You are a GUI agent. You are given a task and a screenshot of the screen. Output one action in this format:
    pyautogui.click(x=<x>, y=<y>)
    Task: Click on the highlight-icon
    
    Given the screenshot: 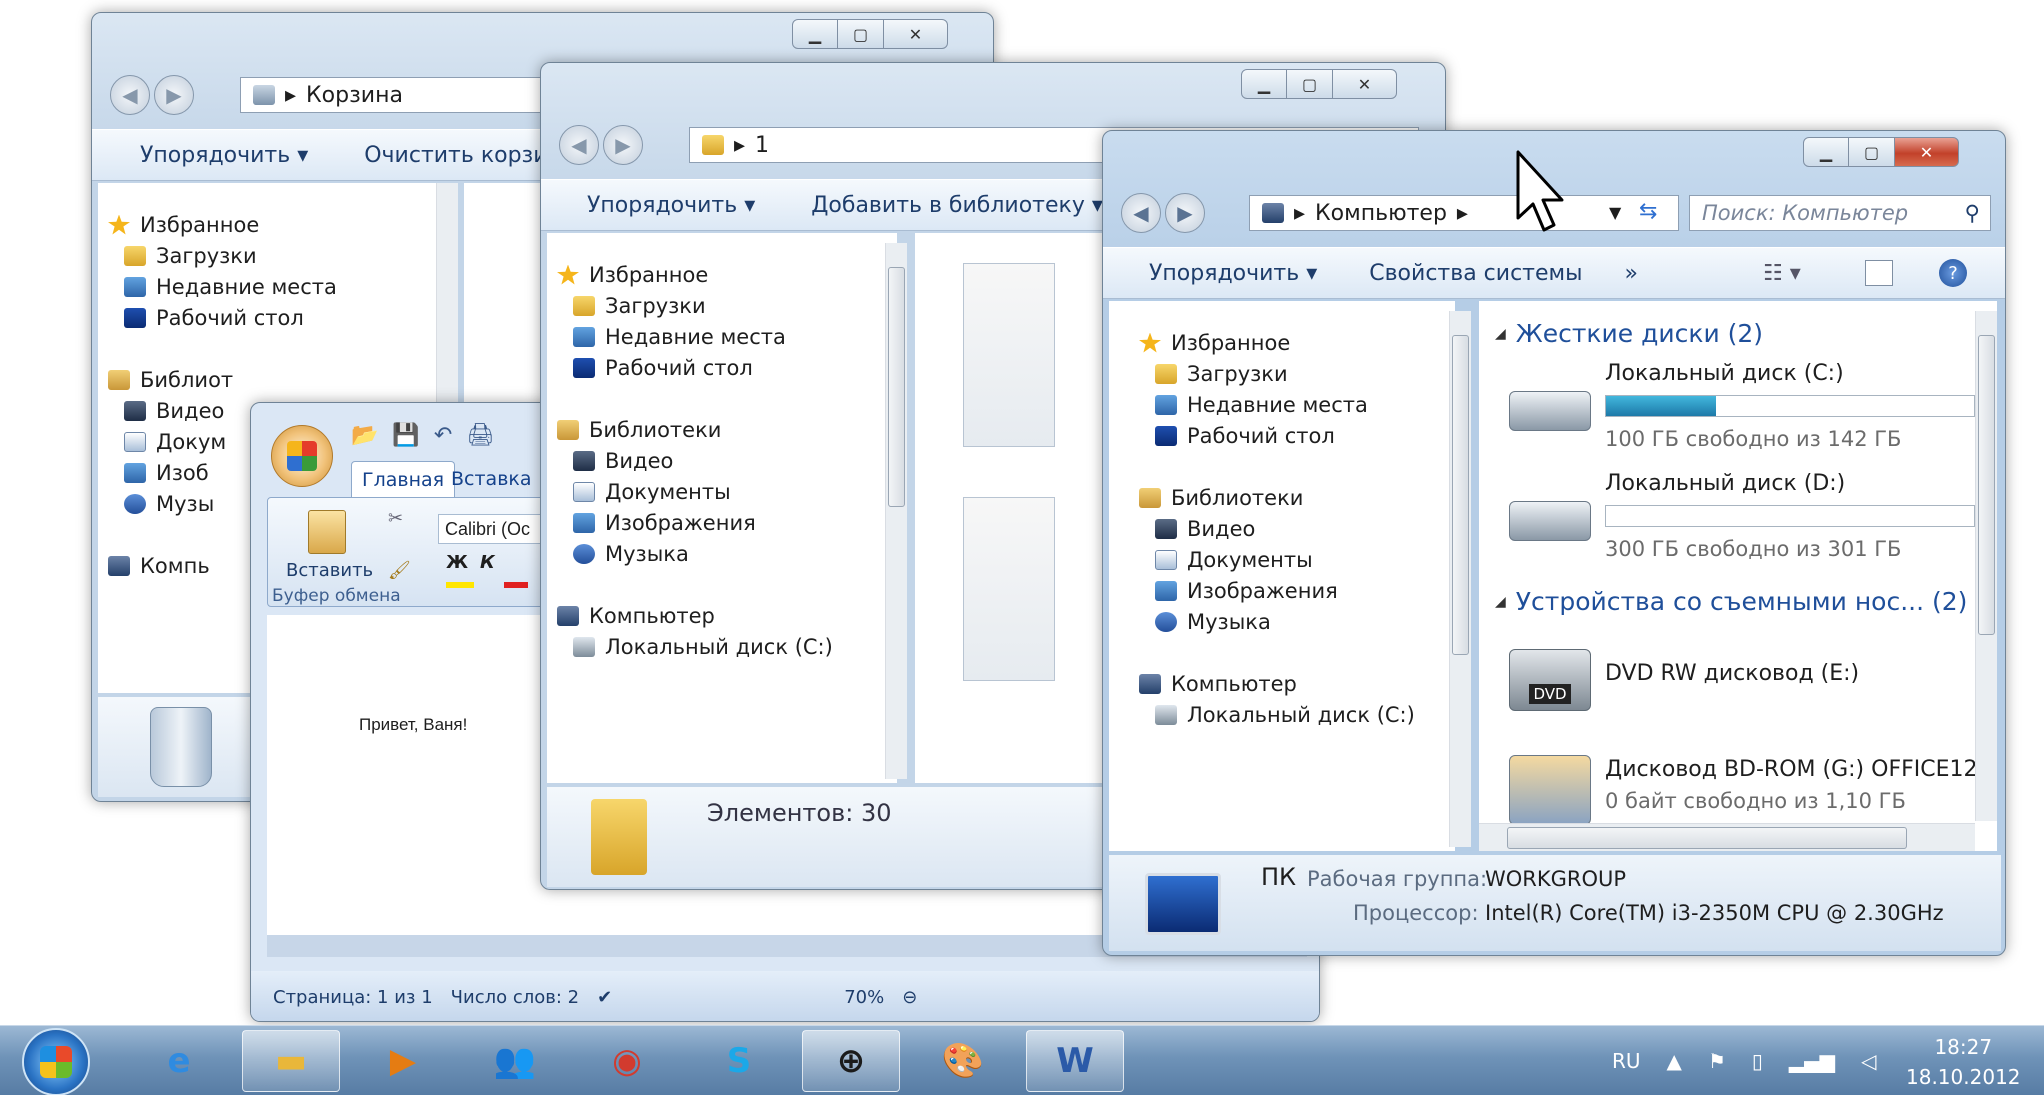 What is the action you would take?
    pyautogui.click(x=460, y=585)
    